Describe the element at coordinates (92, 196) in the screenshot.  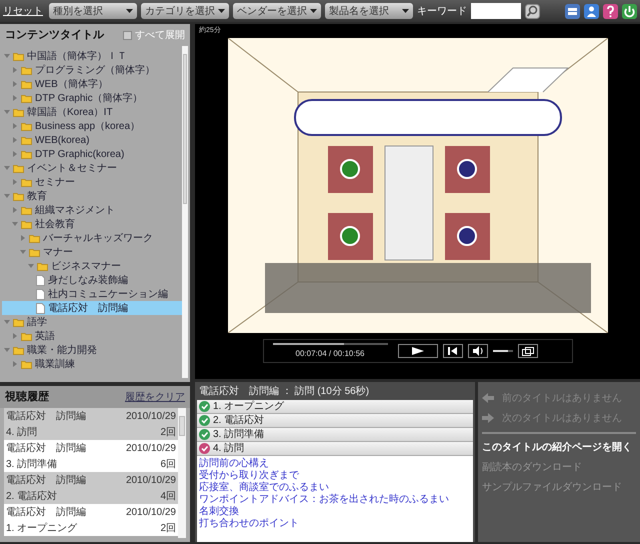
I see `tree-item: 教育` at that location.